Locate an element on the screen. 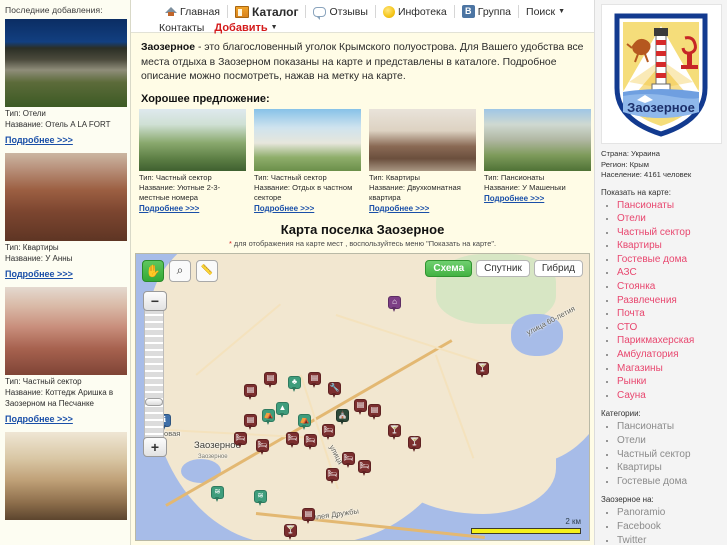 This screenshot has height=545, width=727. show-on-map-oteli: Отели is located at coordinates (631, 218).